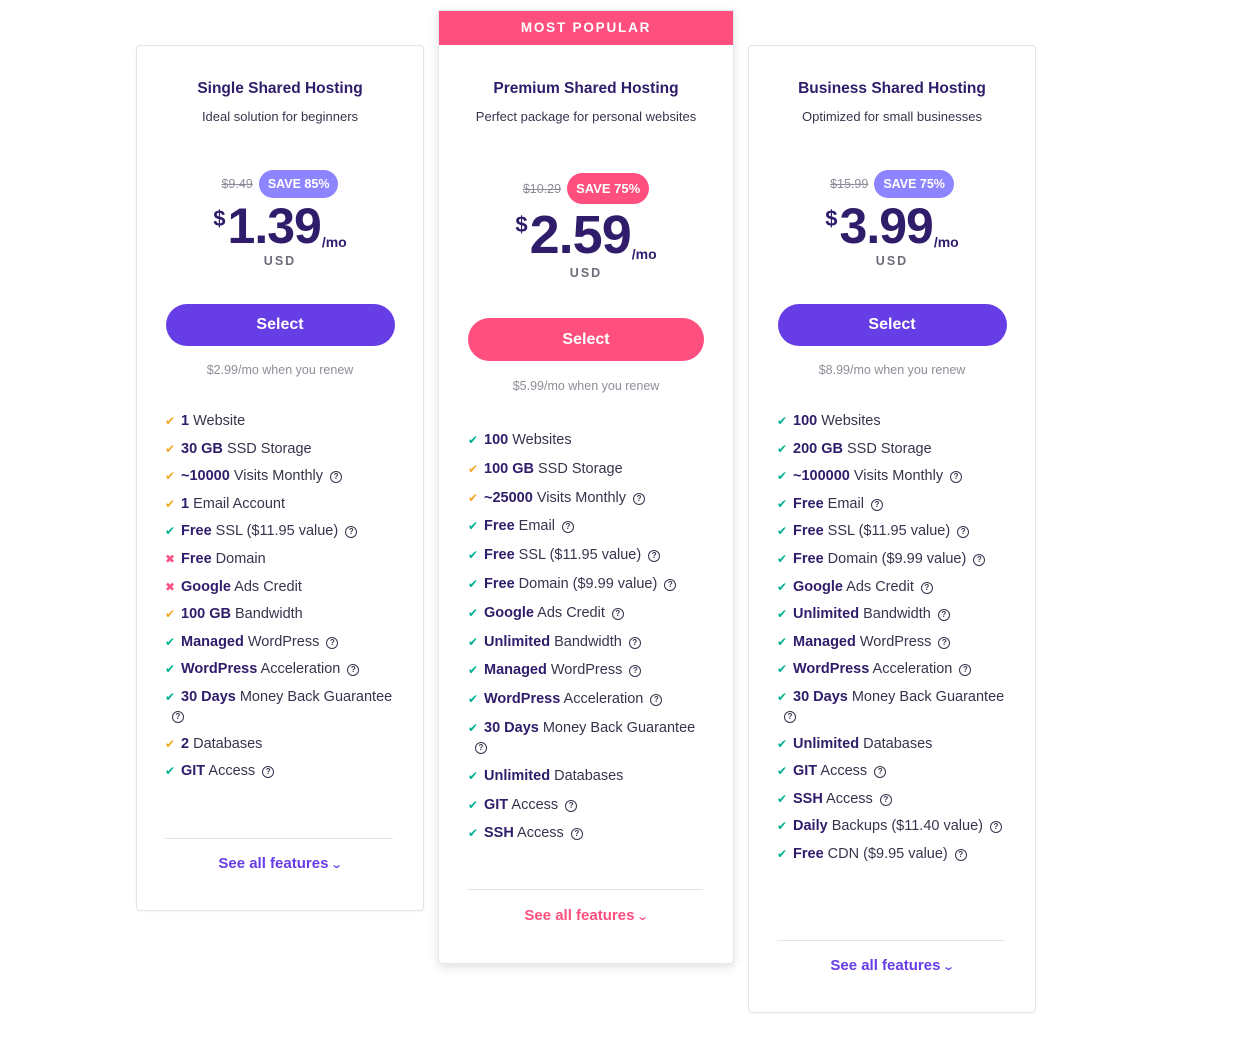 Image resolution: width=1257 pixels, height=1037 pixels. I want to click on feature-highlight: Managed, so click(212, 641).